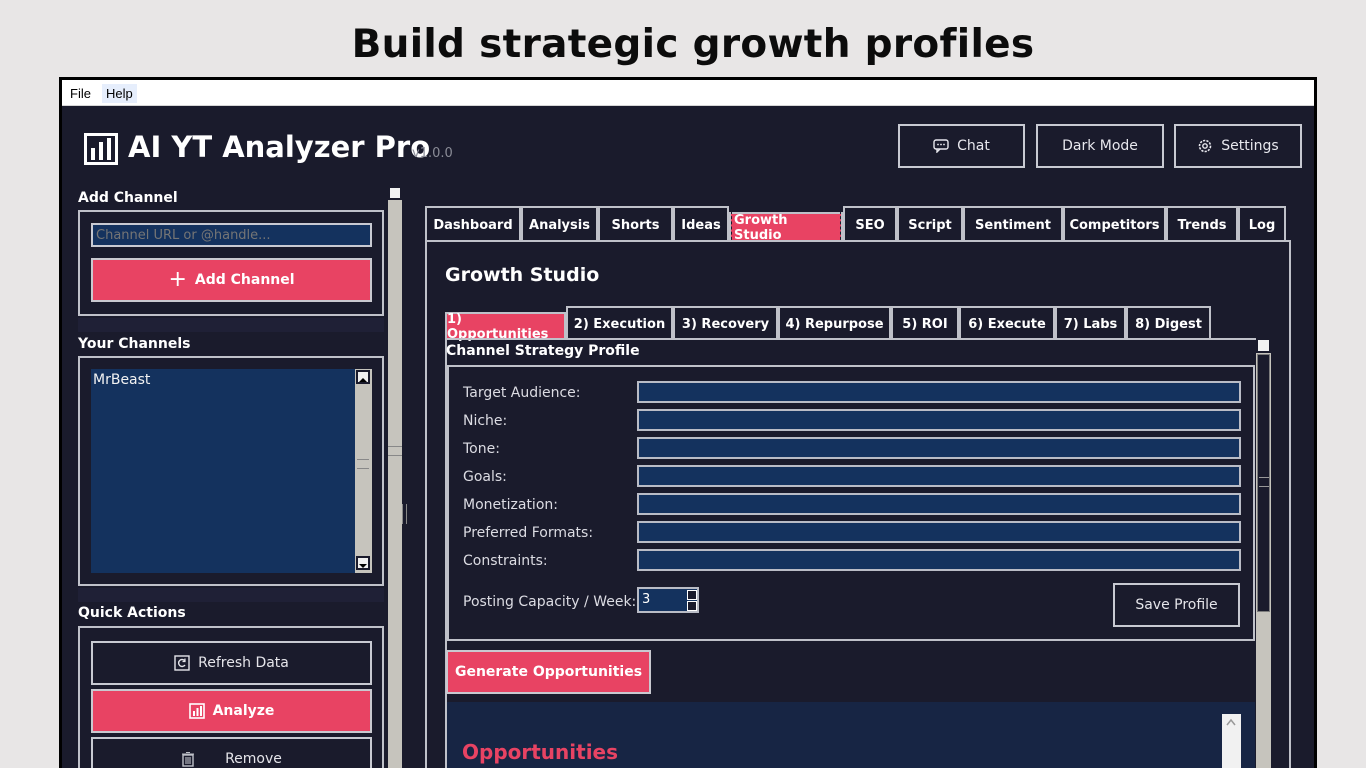 The width and height of the screenshot is (1366, 768). I want to click on subtab-label: 5) ROI, so click(925, 324).